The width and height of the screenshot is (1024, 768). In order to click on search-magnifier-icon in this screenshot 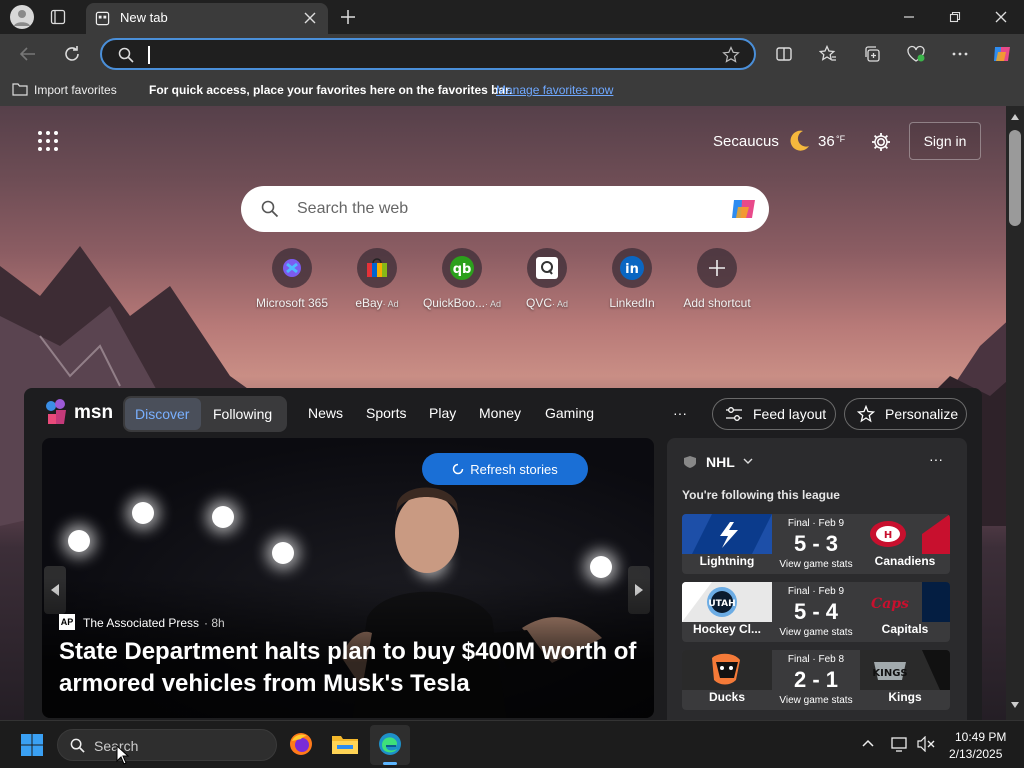, I will do `click(270, 209)`.